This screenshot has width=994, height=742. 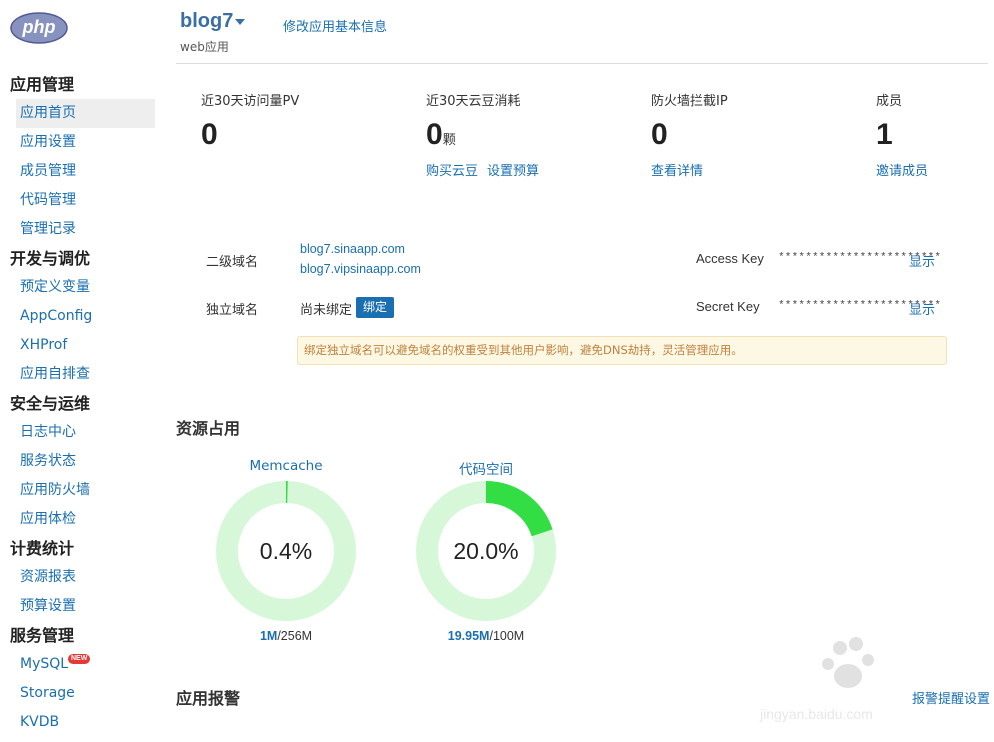 I want to click on sidebar-item-app-settings: 应用设置, so click(x=80, y=142).